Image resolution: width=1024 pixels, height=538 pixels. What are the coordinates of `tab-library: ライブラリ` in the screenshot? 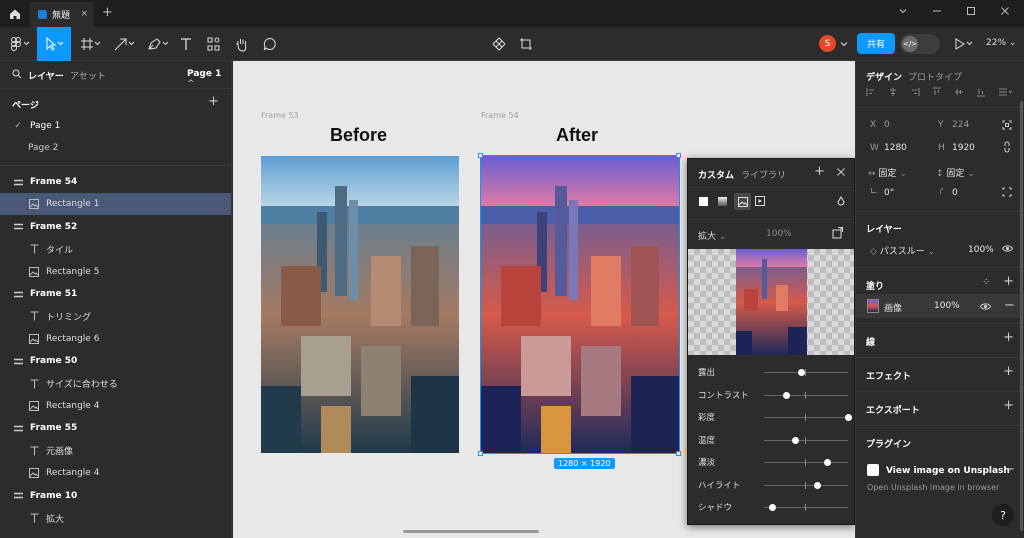 It's located at (763, 174).